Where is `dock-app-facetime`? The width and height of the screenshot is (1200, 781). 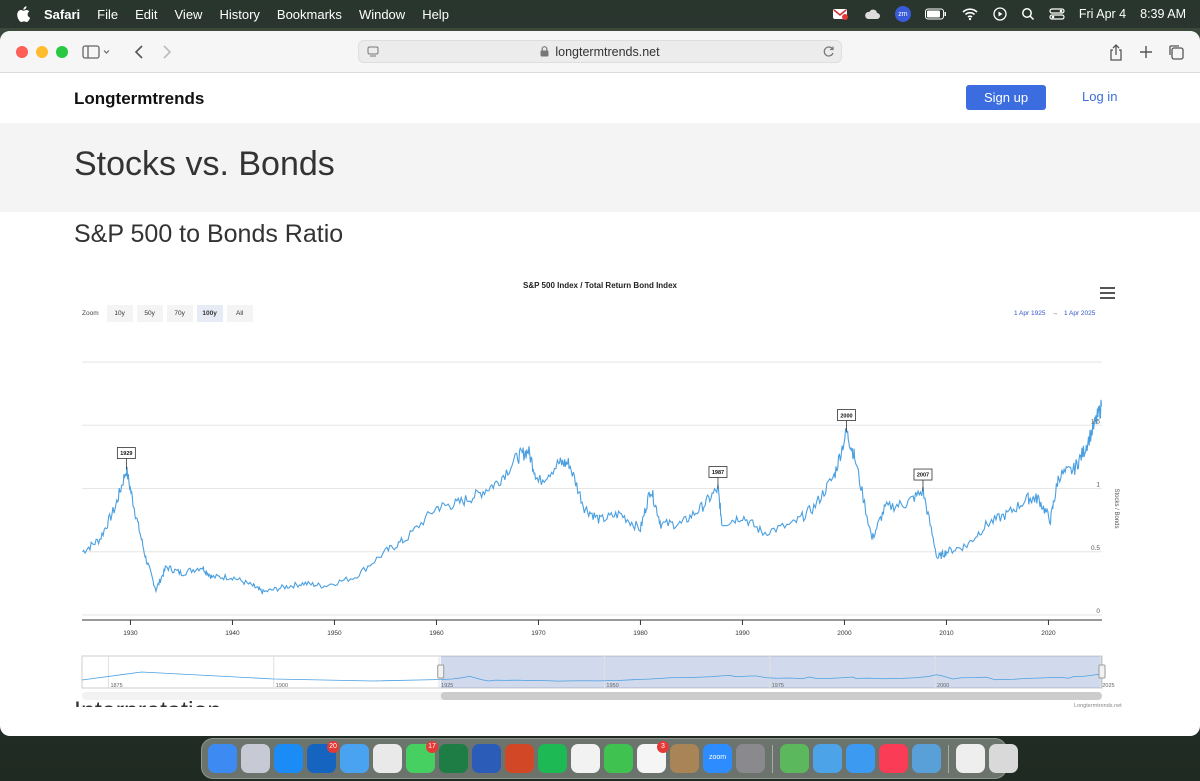
dock-app-facetime is located at coordinates (618, 758).